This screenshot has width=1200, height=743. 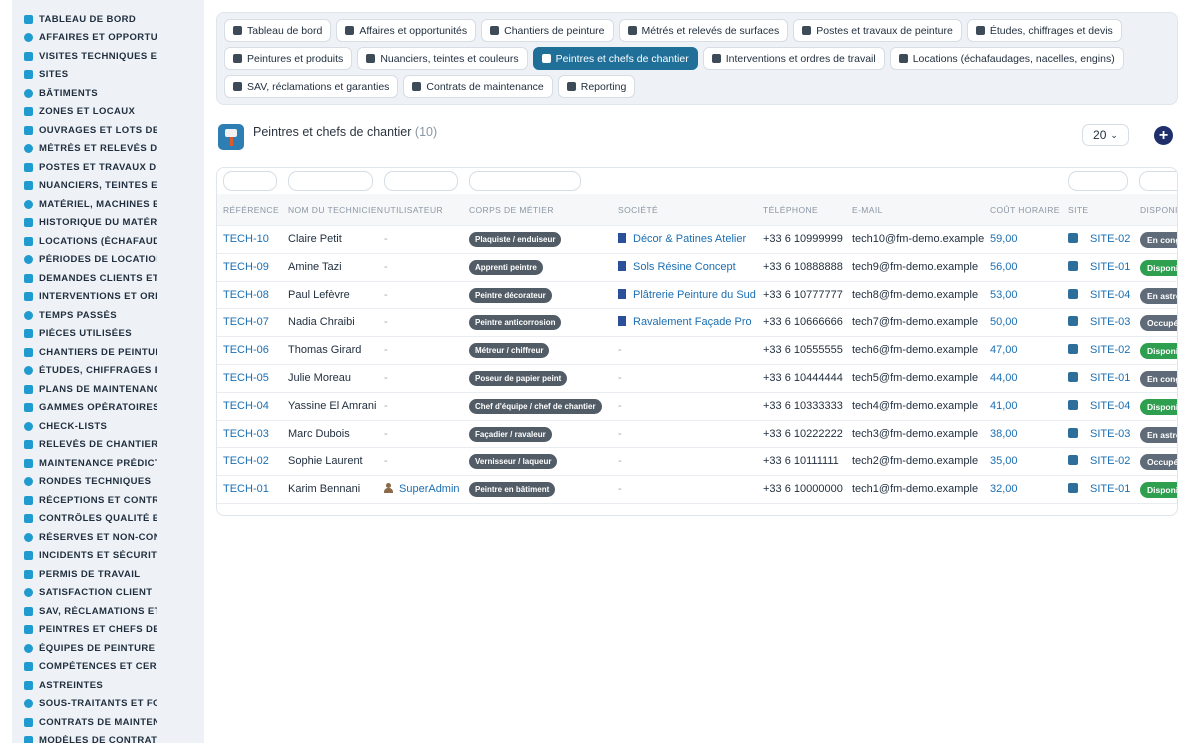 What do you see at coordinates (684, 267) in the screenshot?
I see `company-link: Sols Résine Concept` at bounding box center [684, 267].